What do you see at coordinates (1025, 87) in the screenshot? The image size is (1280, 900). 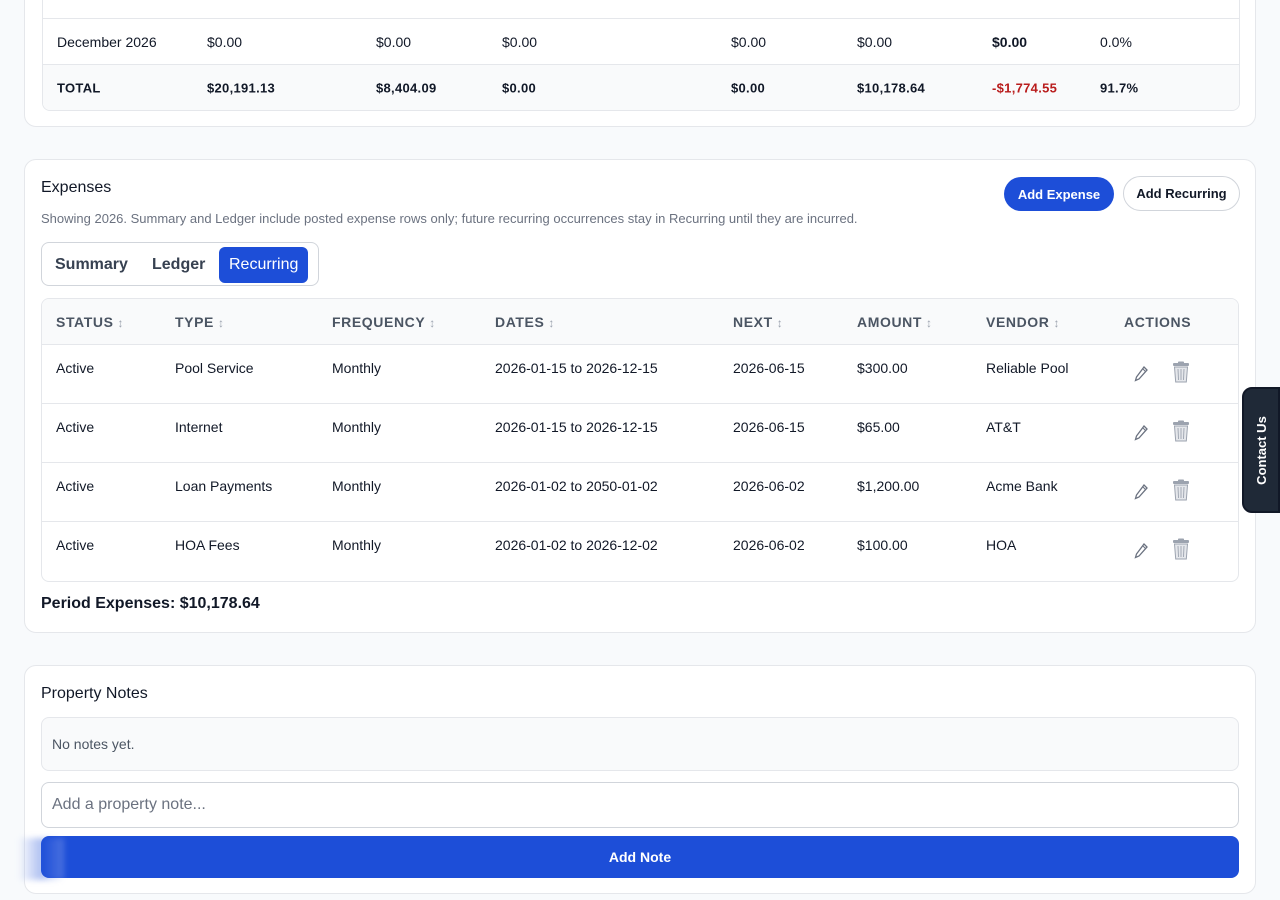 I see `net-total-cell: -$1,774.55` at bounding box center [1025, 87].